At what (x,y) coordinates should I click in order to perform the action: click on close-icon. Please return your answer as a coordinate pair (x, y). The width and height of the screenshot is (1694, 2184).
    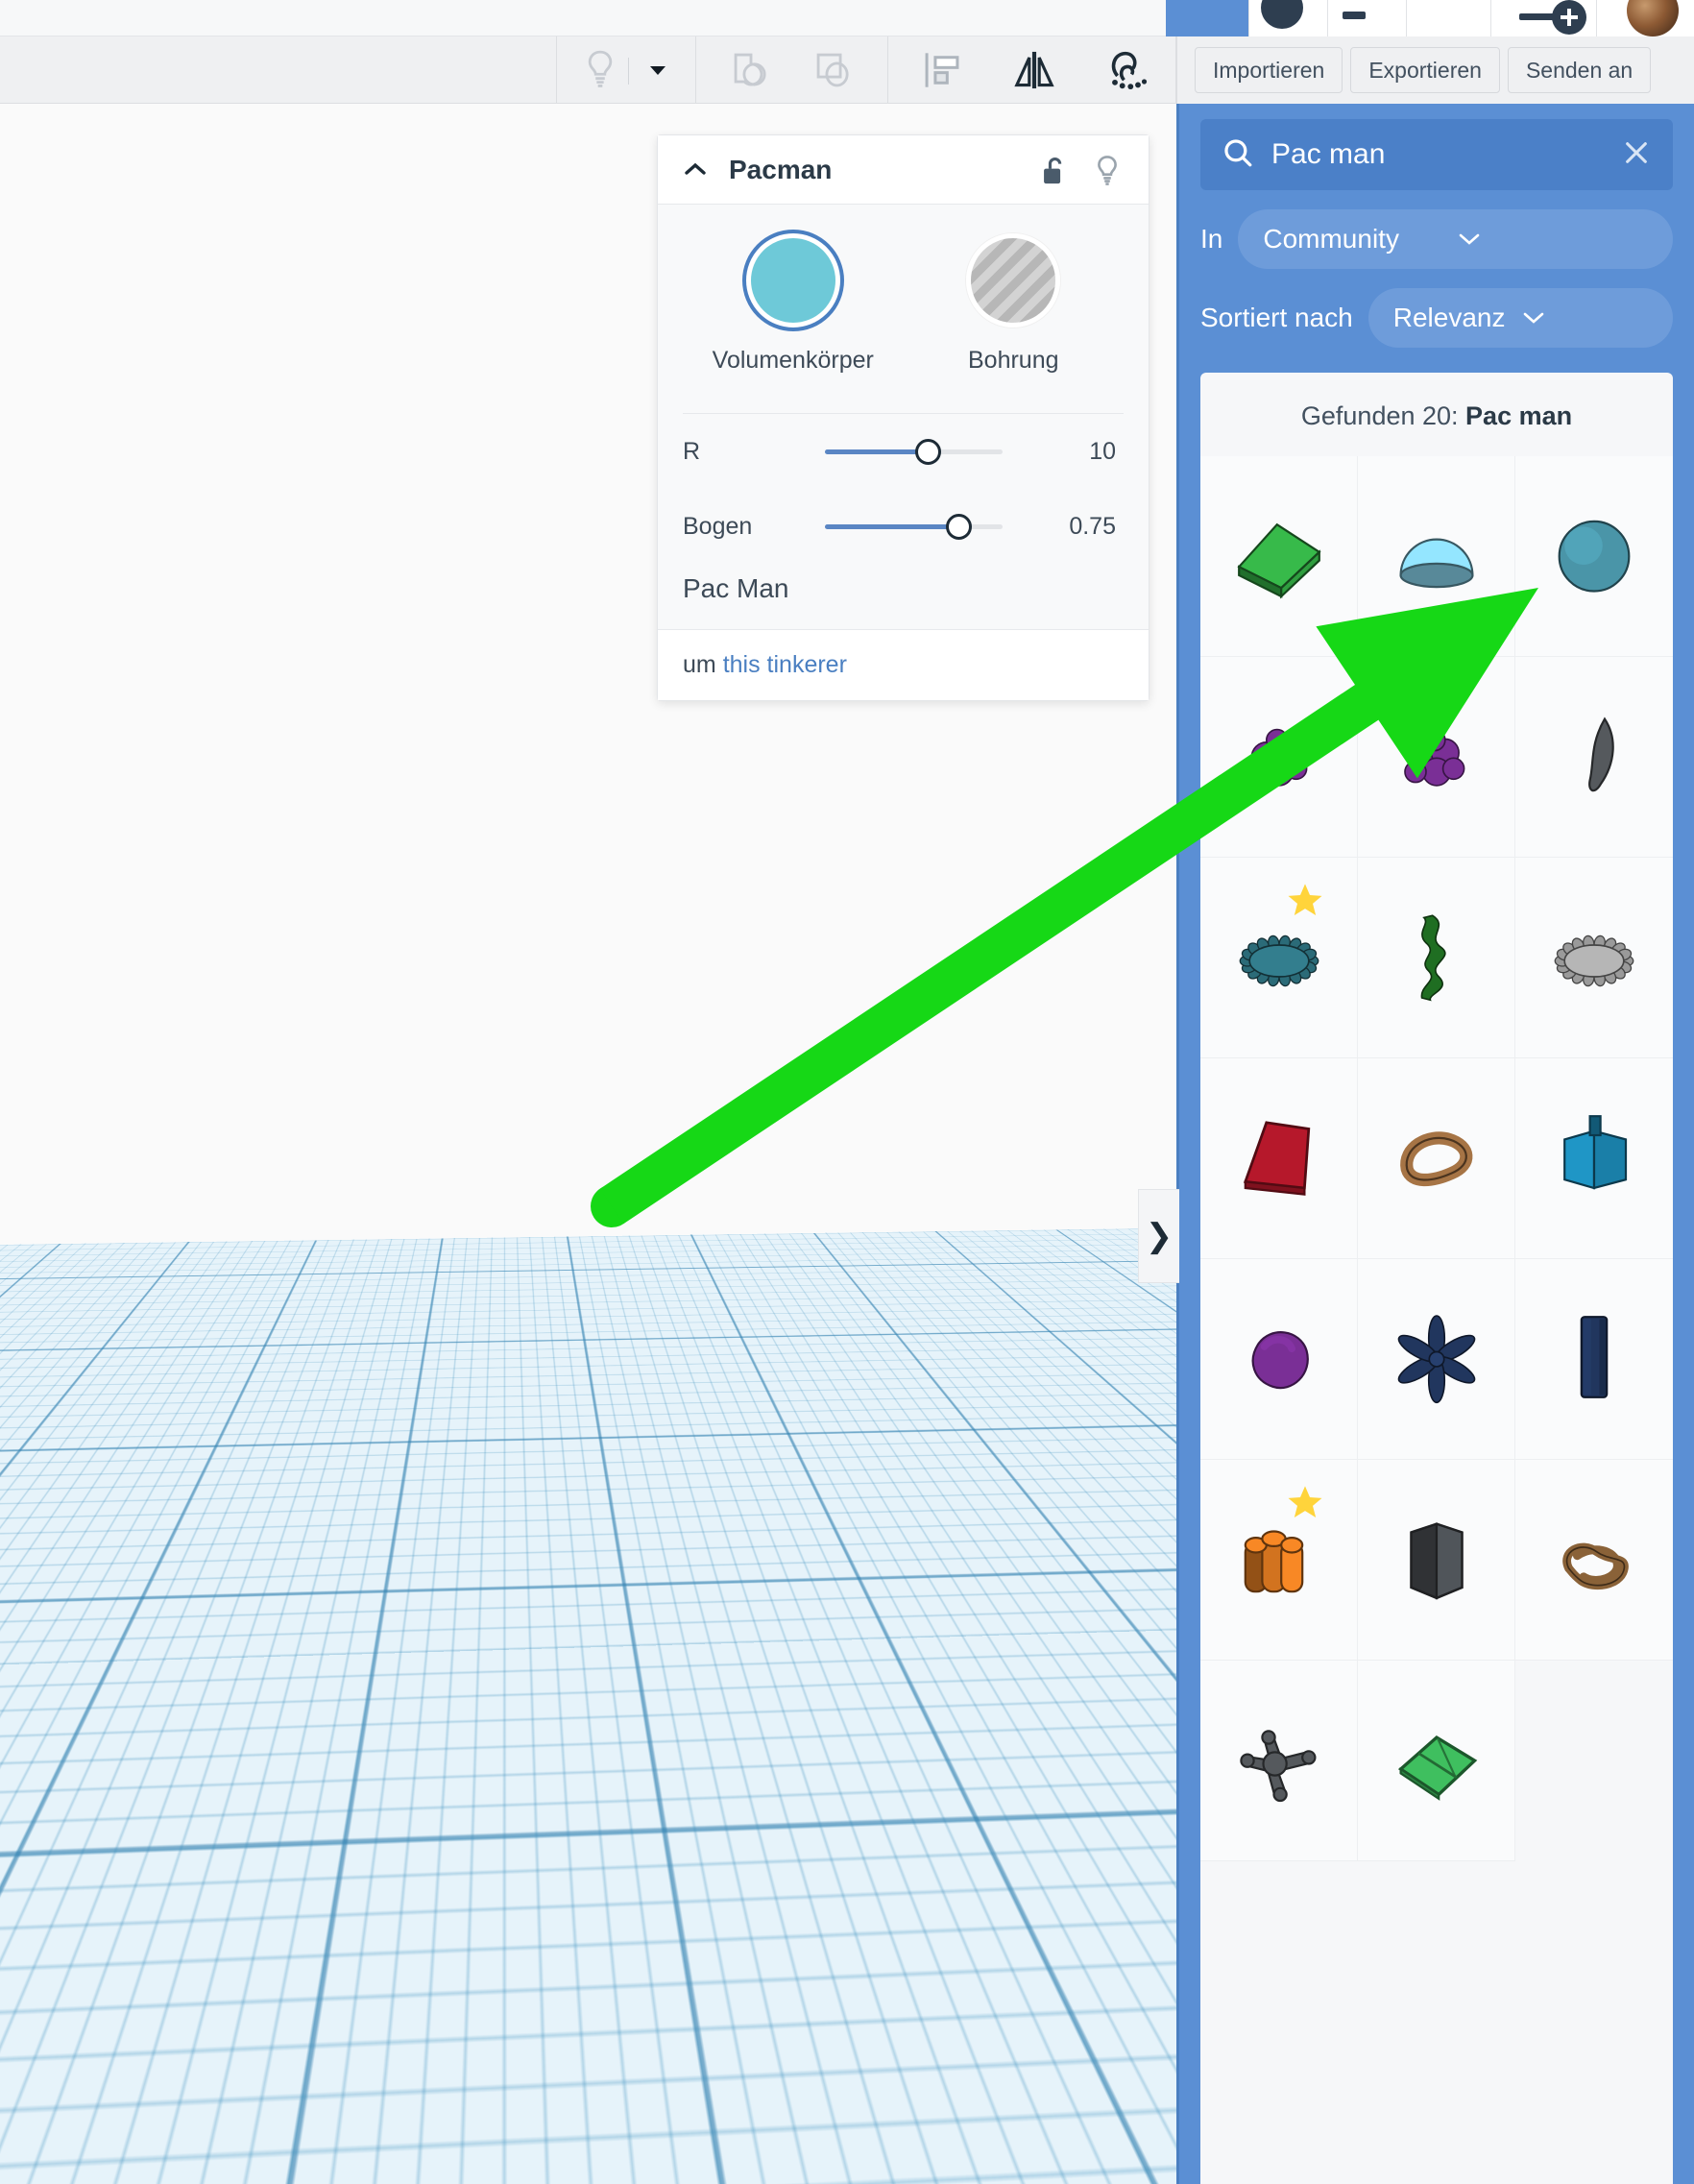
    Looking at the image, I should click on (1637, 155).